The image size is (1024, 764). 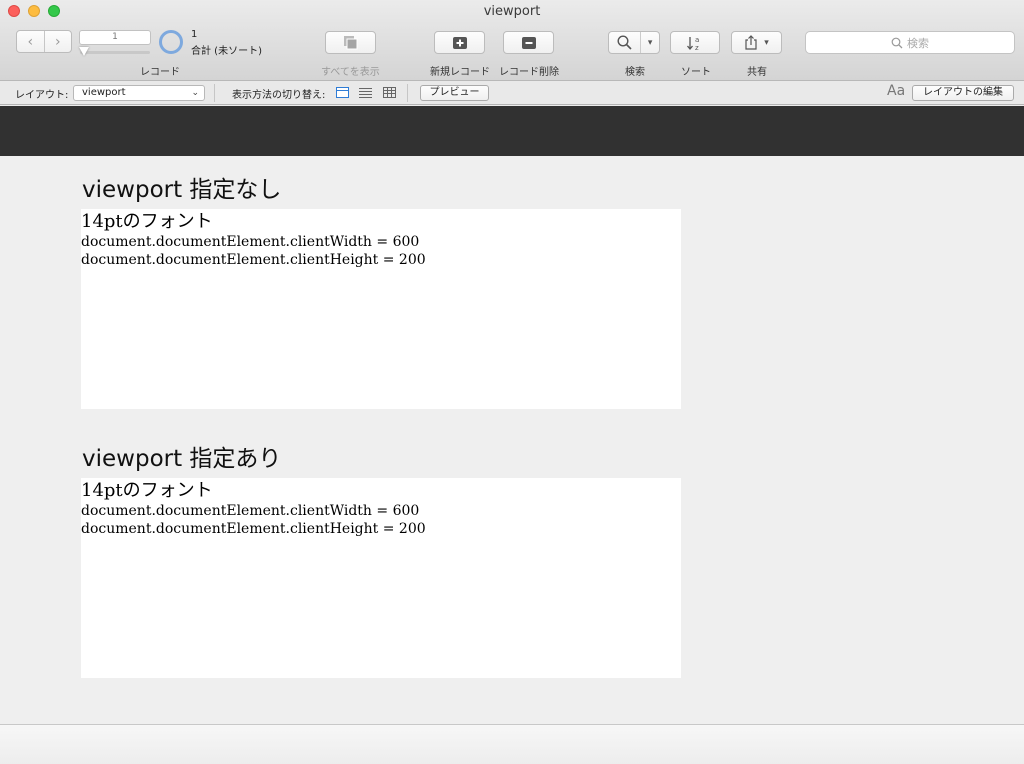 I want to click on magnifier-icon, so click(x=624, y=42).